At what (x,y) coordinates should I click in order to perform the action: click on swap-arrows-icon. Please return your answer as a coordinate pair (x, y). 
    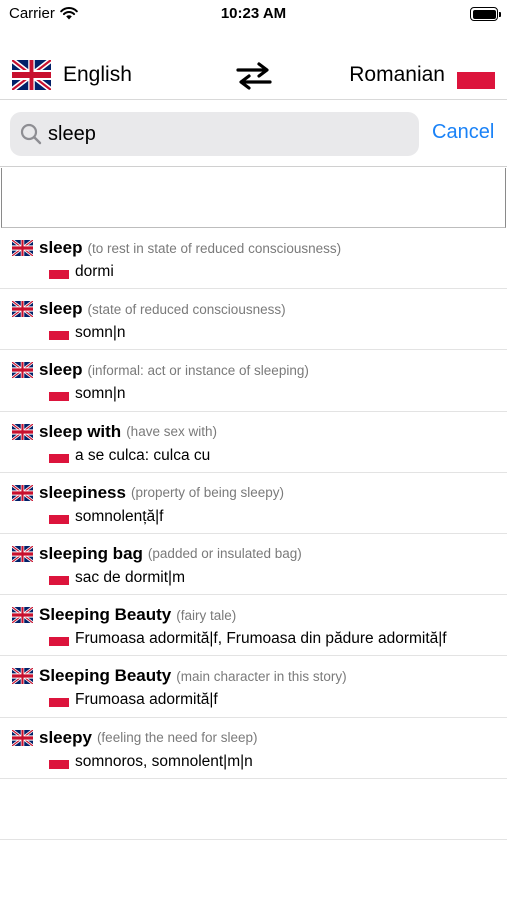
    Looking at the image, I should click on (254, 76).